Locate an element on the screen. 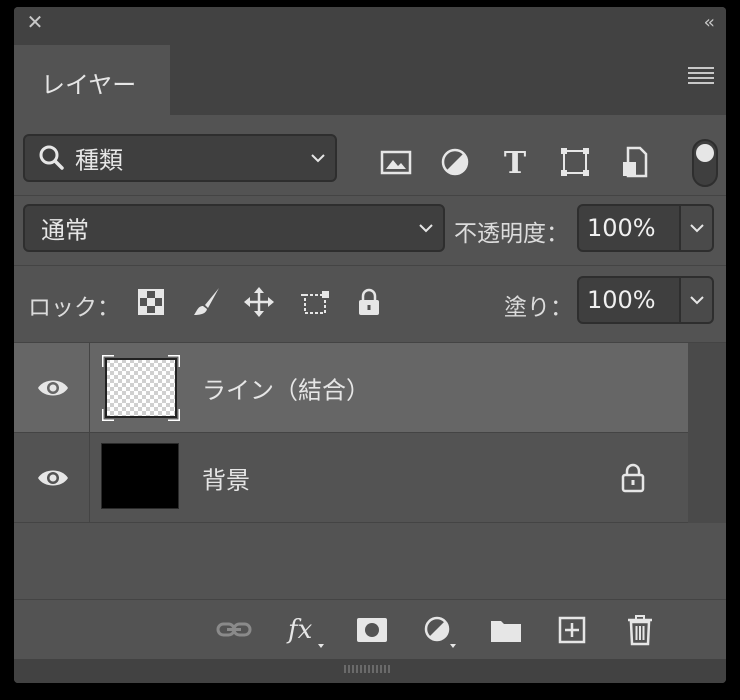 Image resolution: width=740 pixels, height=700 pixels. shape-filter-icon is located at coordinates (575, 162).